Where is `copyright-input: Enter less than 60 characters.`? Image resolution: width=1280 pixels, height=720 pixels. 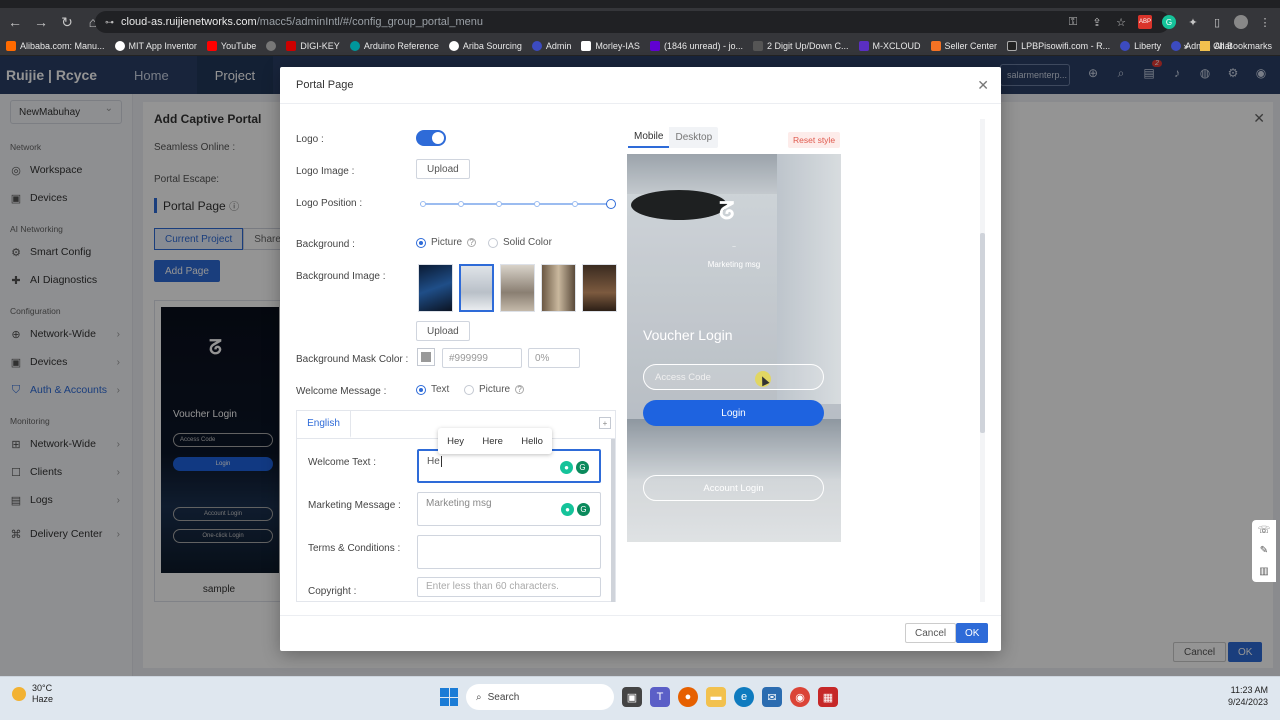
copyright-input: Enter less than 60 characters. is located at coordinates (509, 587).